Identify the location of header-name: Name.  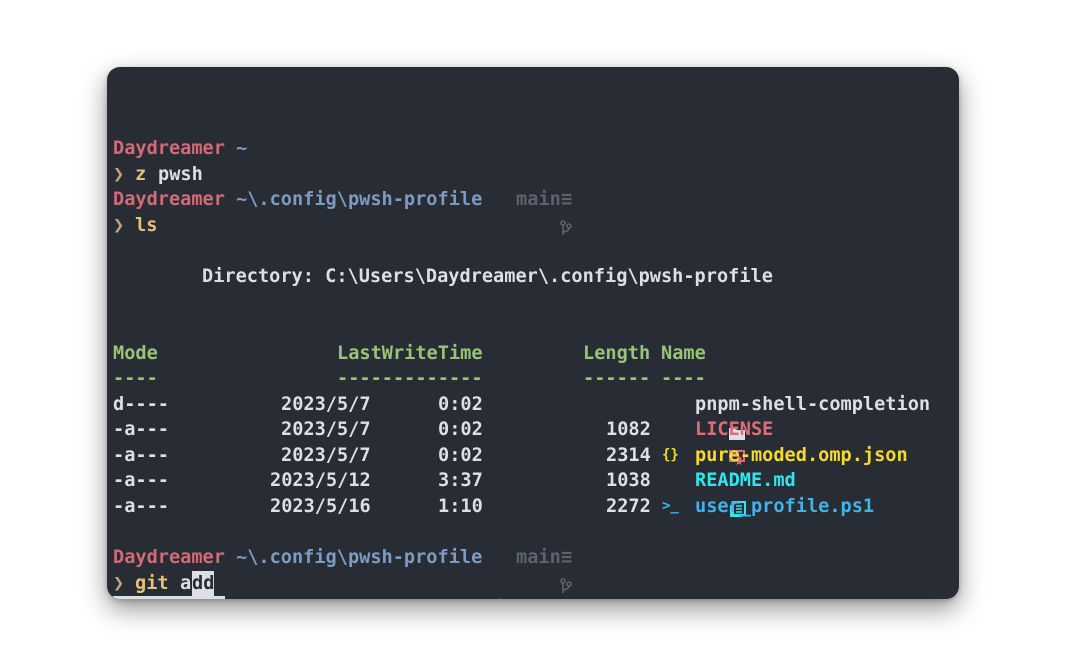
(683, 353).